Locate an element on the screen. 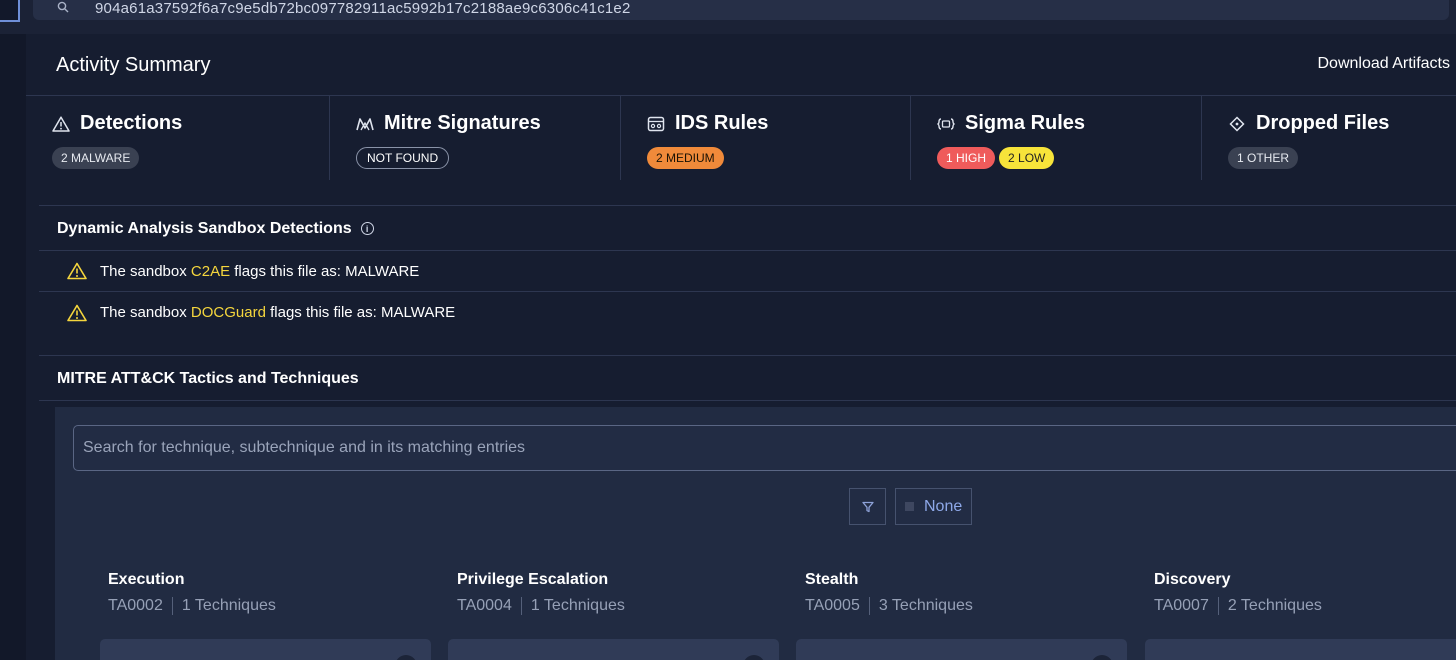 Image resolution: width=1456 pixels, height=660 pixels. tactic-privilege-escalation: Privilege Escalation TA0004 1 Techniques is located at coordinates (541, 593).